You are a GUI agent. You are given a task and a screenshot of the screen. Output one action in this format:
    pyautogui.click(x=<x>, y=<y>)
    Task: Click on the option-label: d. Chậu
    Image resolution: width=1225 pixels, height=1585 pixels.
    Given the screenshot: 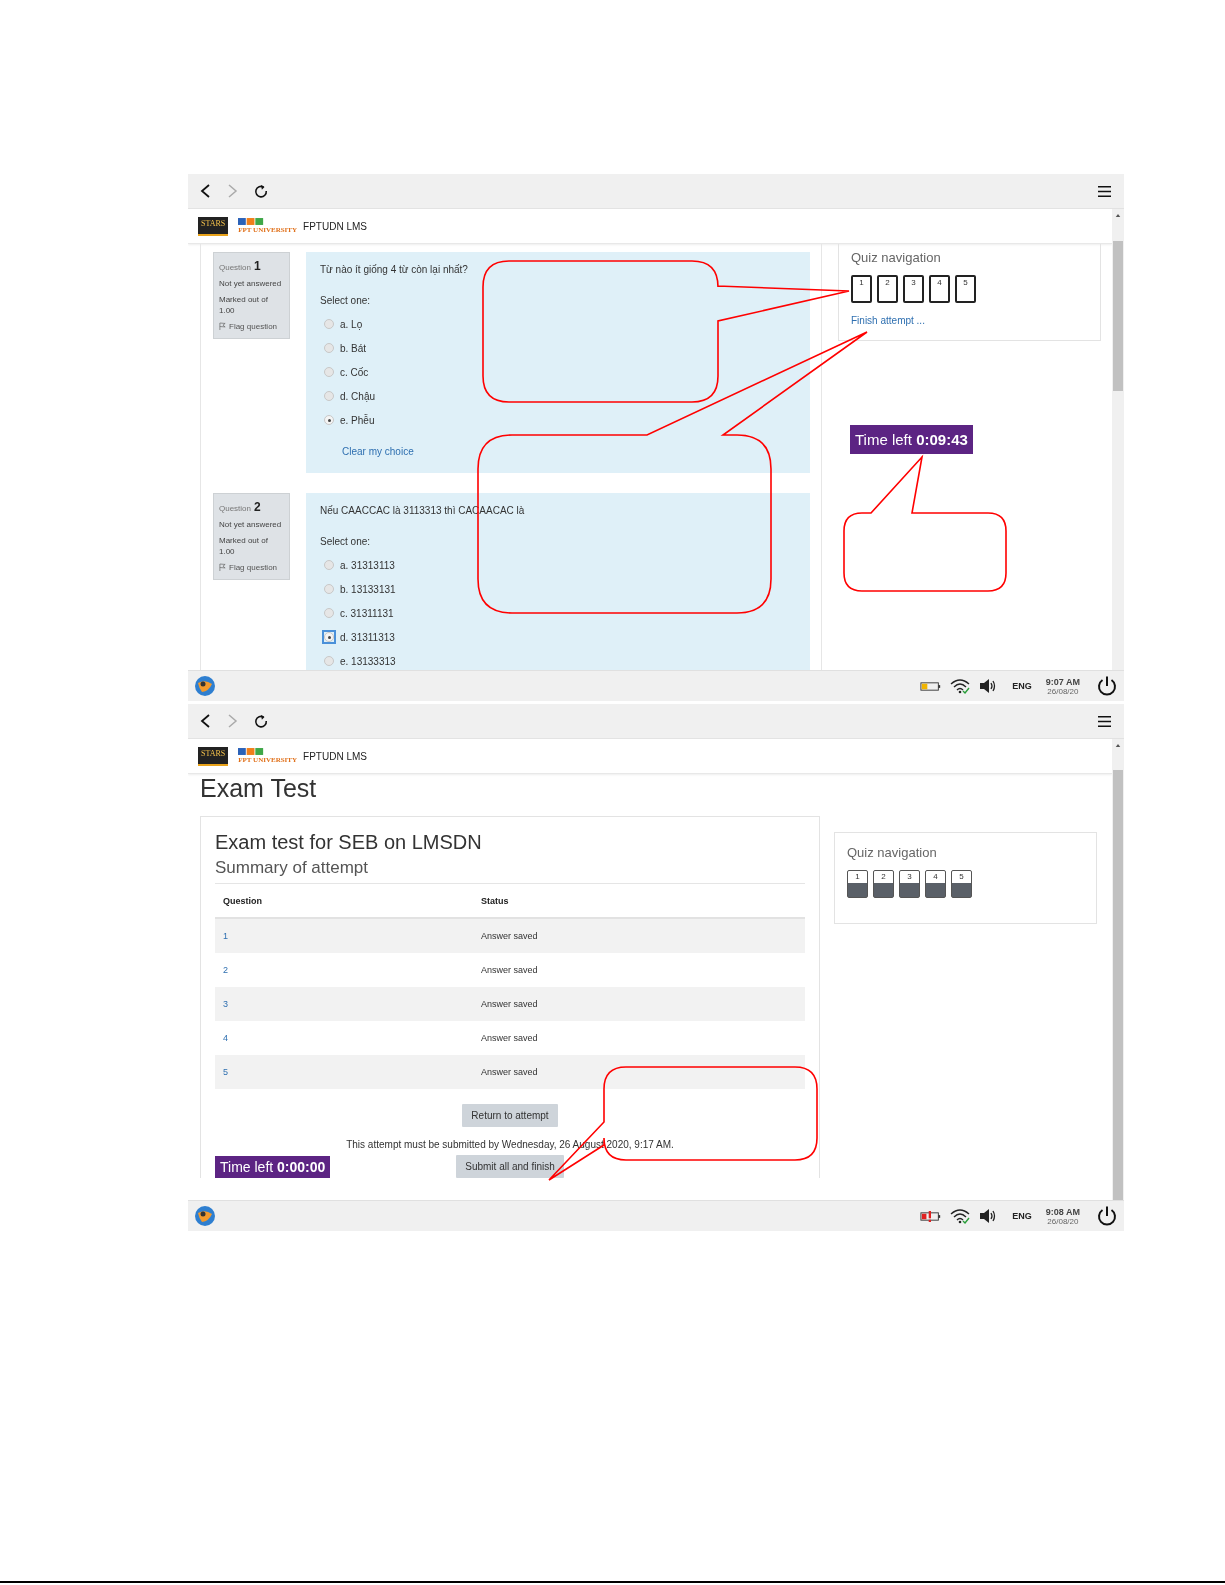 What is the action you would take?
    pyautogui.click(x=358, y=396)
    